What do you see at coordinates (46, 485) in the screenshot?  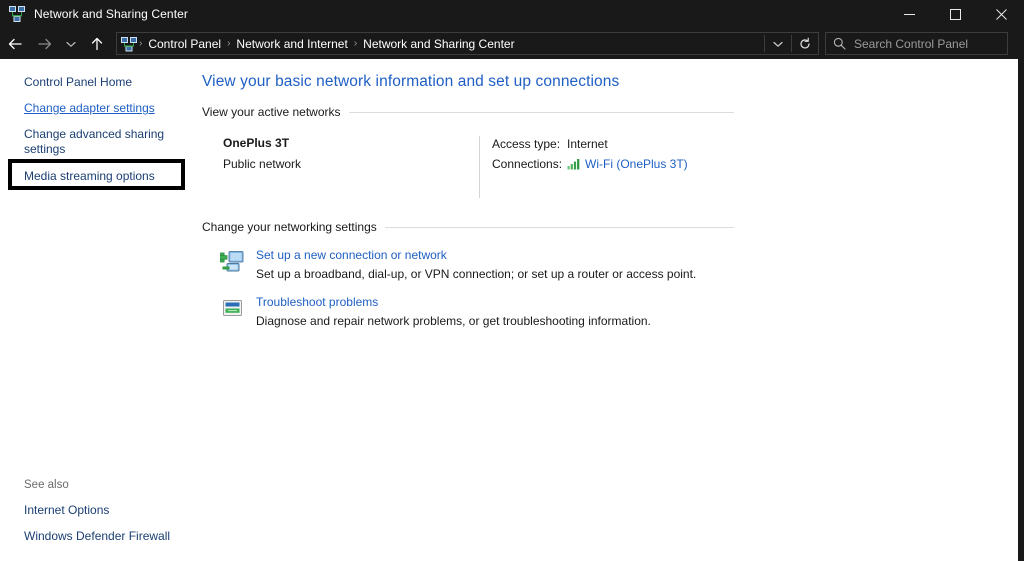 I see `see-also-title: See also` at bounding box center [46, 485].